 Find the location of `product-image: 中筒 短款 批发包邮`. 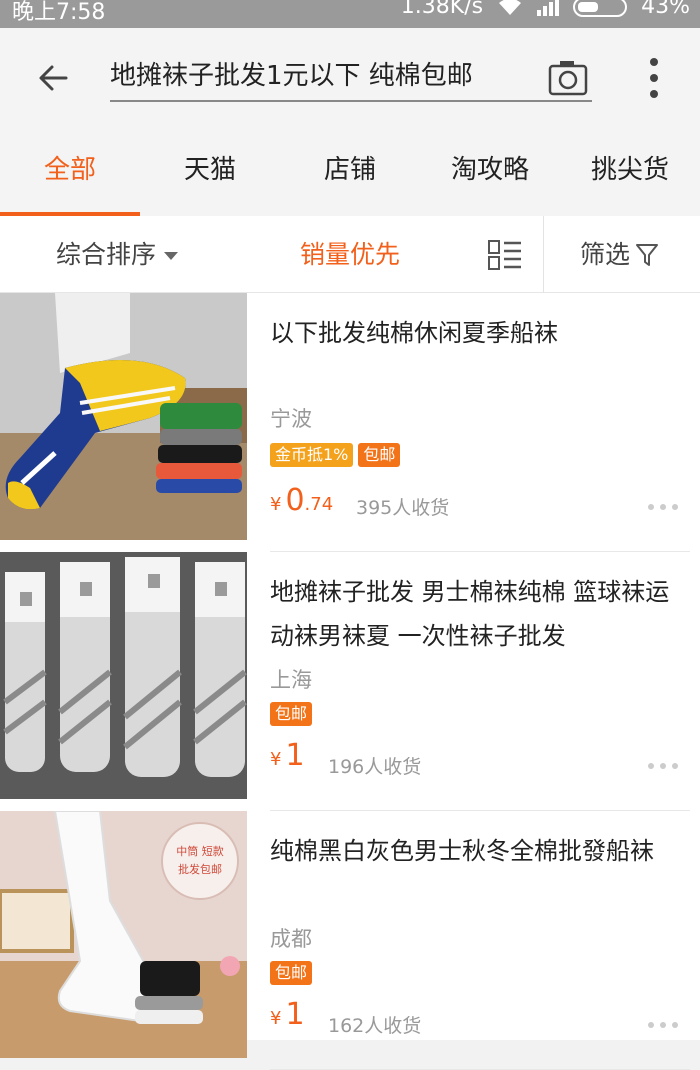

product-image: 中筒 短款 批发包邮 is located at coordinates (123, 934).